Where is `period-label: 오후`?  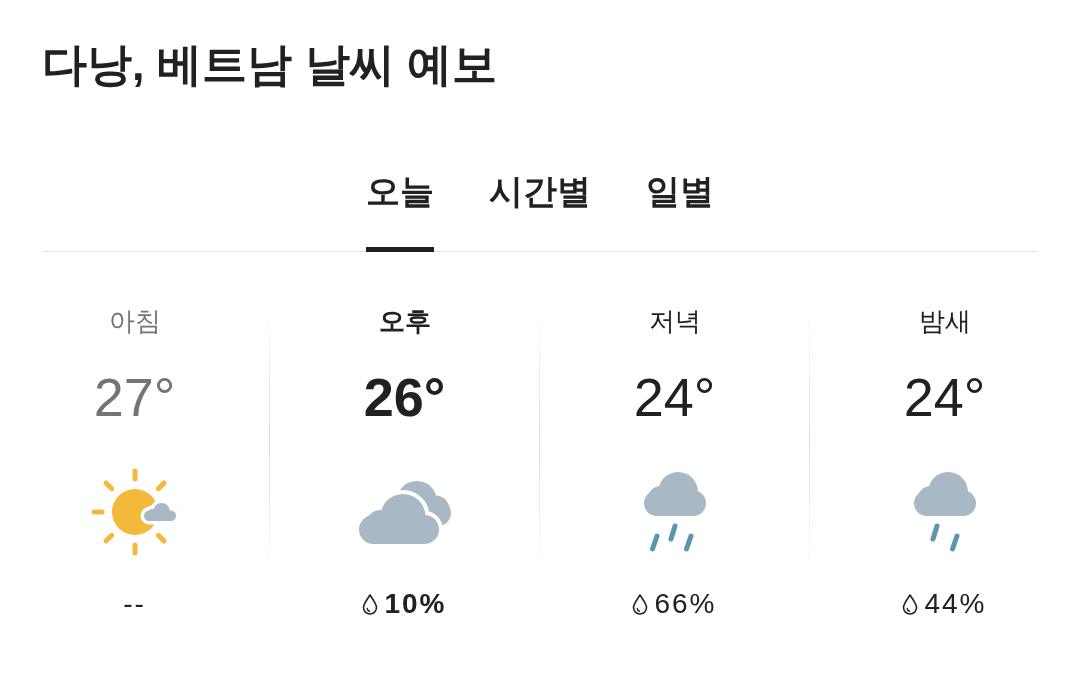 period-label: 오후 is located at coordinates (404, 321).